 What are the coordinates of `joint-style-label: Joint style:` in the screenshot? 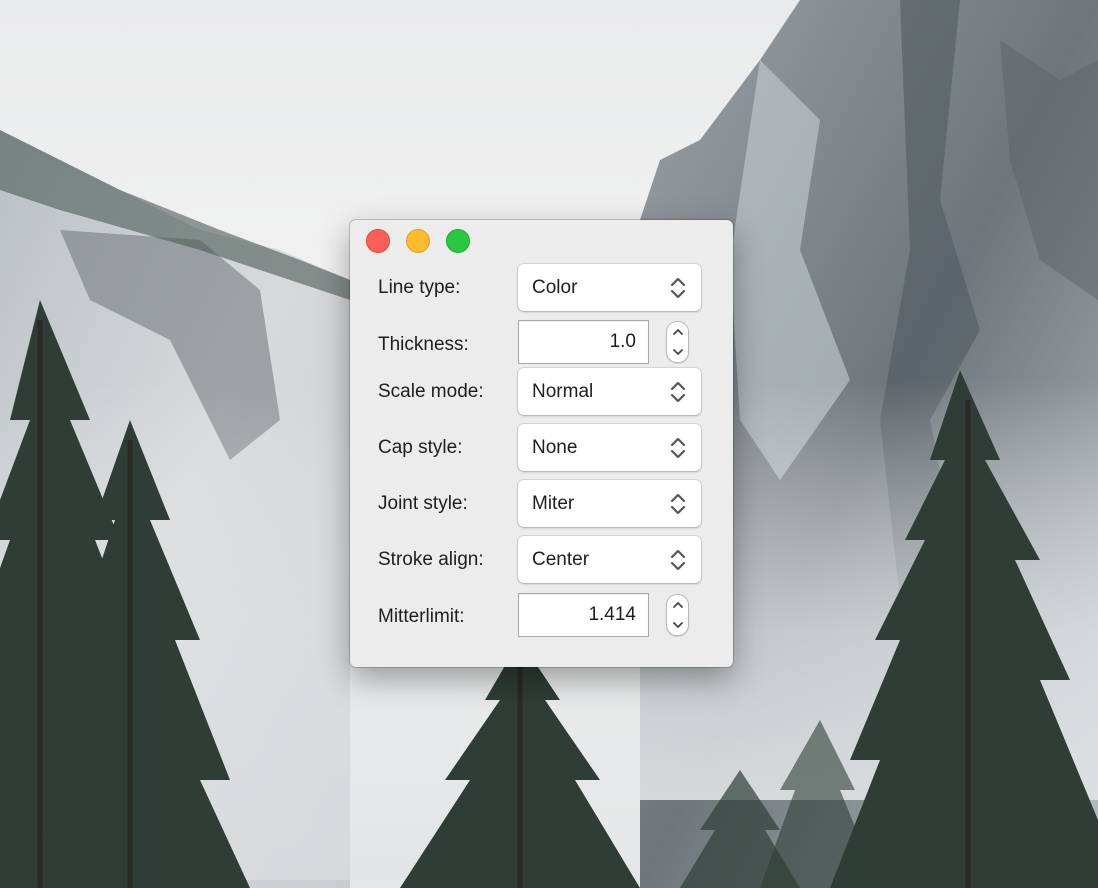 It's located at (423, 503).